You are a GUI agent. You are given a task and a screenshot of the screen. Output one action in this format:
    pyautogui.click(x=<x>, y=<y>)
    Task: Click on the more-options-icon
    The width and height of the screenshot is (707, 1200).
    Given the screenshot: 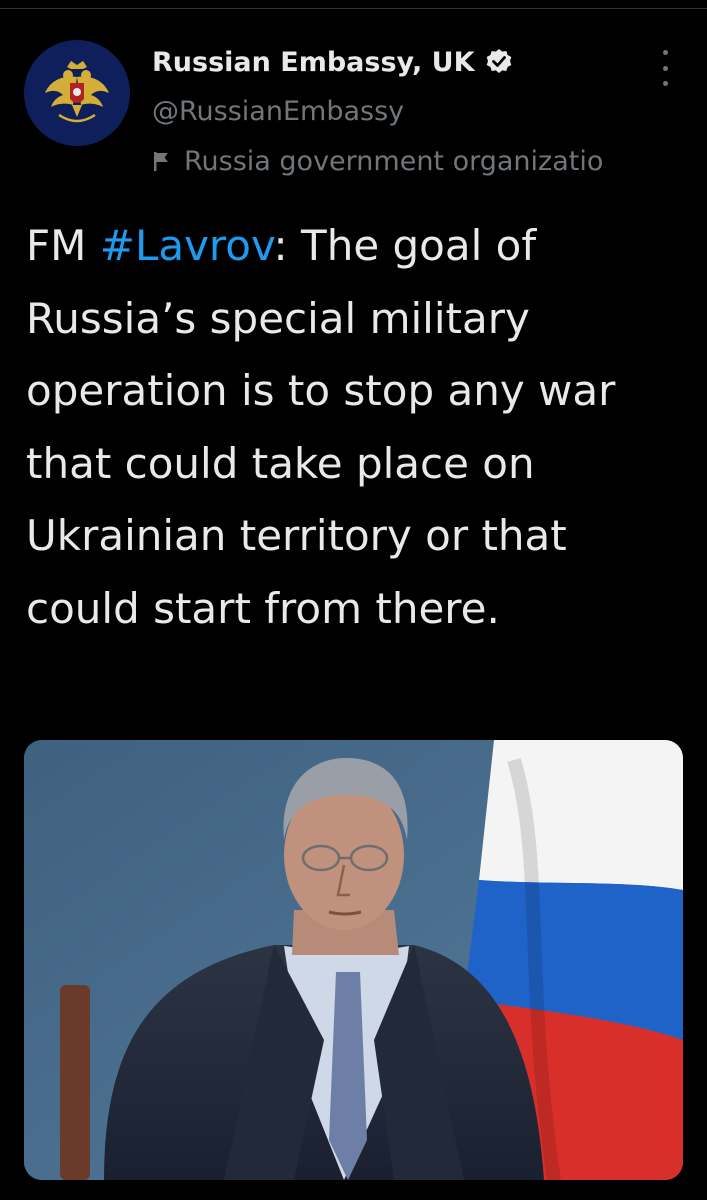 What is the action you would take?
    pyautogui.click(x=665, y=68)
    